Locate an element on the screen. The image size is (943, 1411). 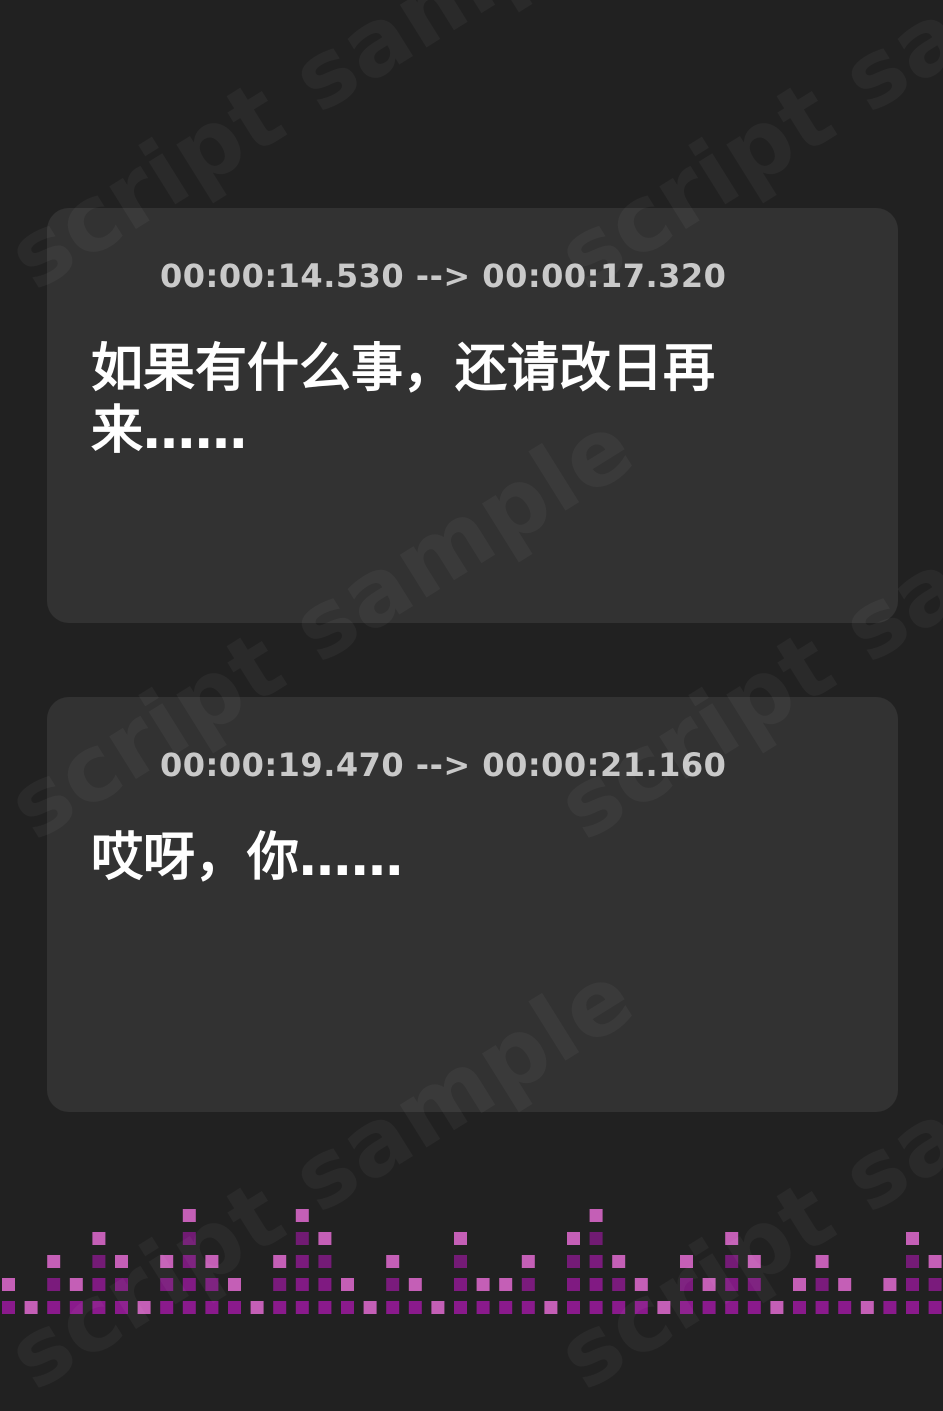
cue-header: 00:00:19.470 --> 00:00:21.160 is located at coordinates (407, 765).